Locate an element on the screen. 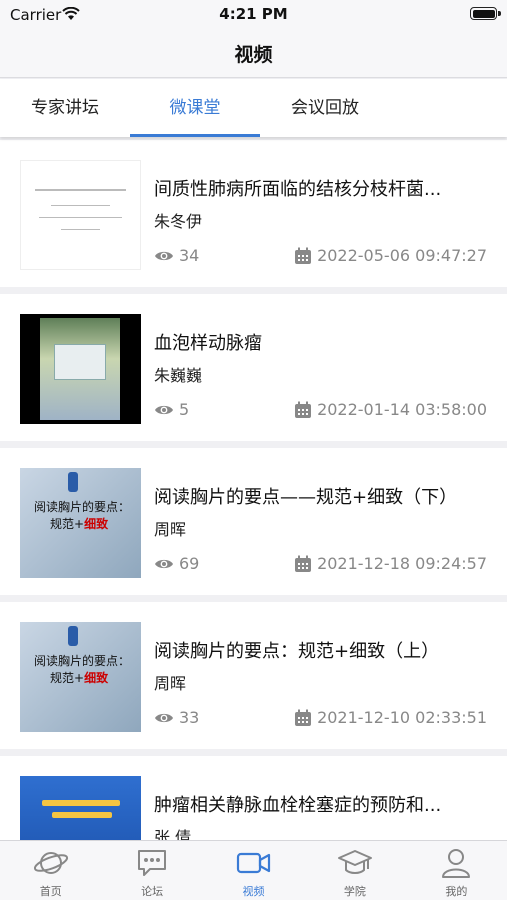  publish-date: 2022-05-06 09:47:27 is located at coordinates (390, 255).